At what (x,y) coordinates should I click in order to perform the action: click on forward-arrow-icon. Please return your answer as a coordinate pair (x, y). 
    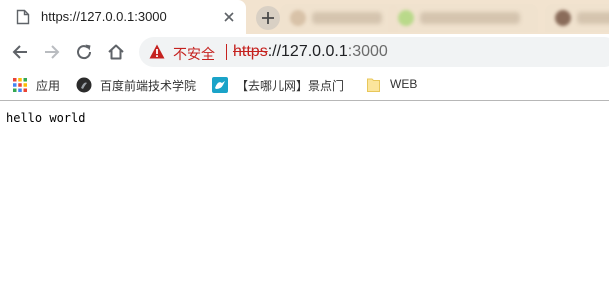
    Looking at the image, I should click on (52, 52).